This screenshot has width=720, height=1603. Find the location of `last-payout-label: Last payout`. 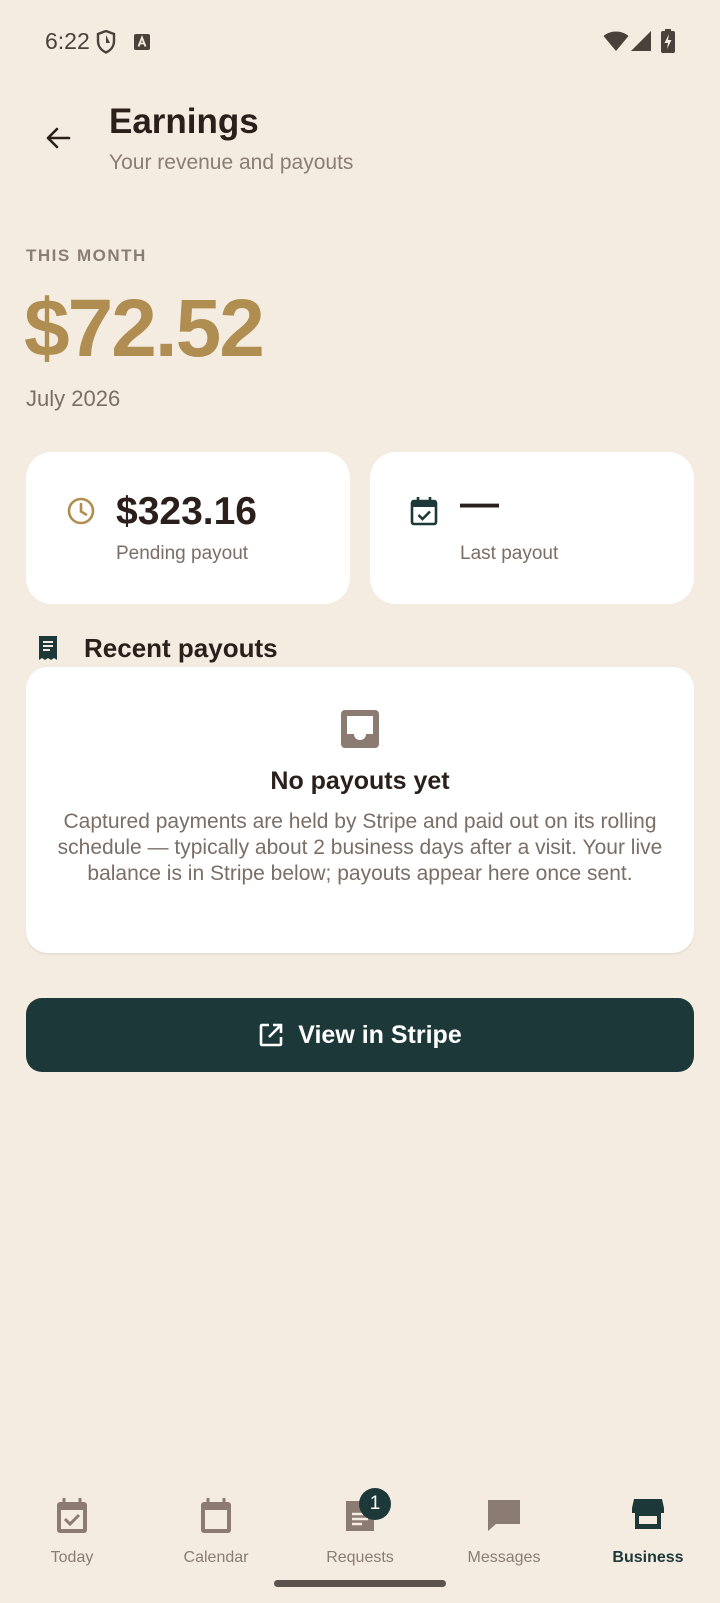

last-payout-label: Last payout is located at coordinates (509, 553).